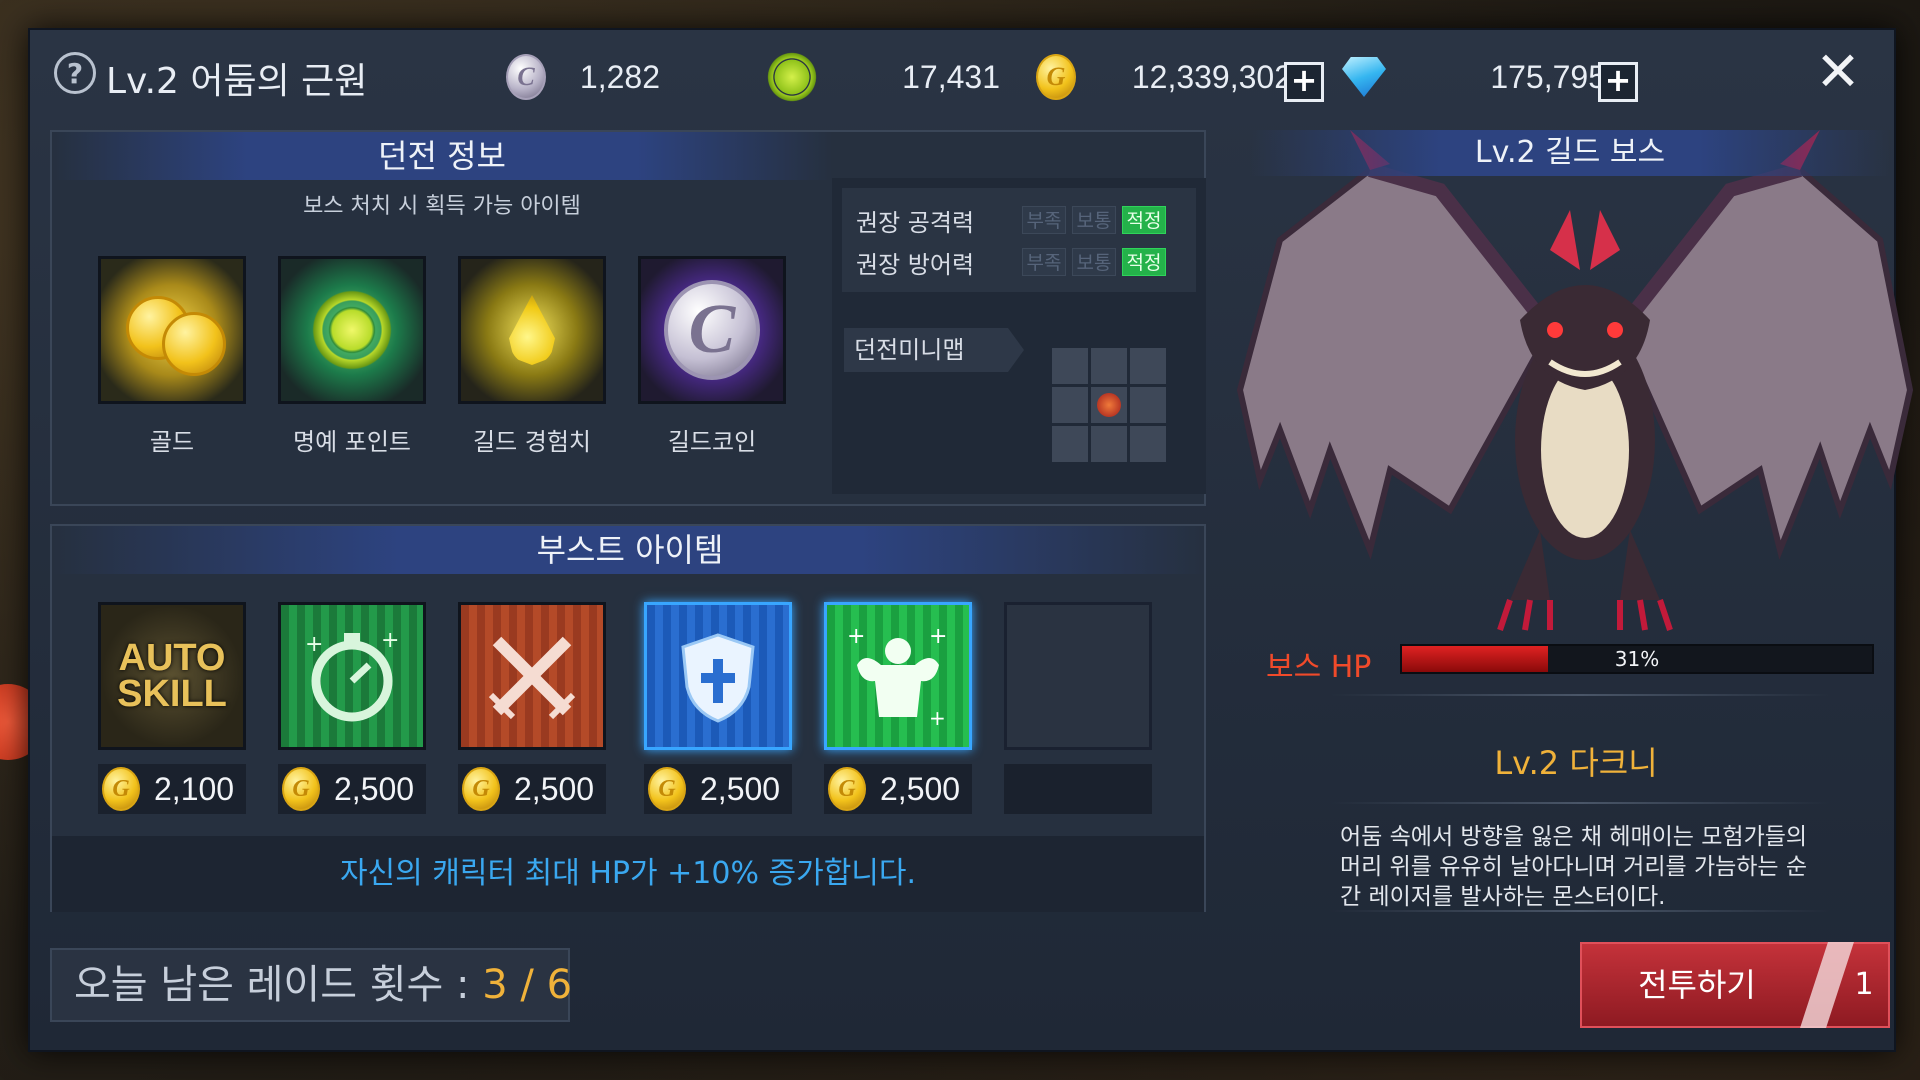  Describe the element at coordinates (532, 442) in the screenshot. I see `drop-label-guild-exp: 길드 경험치` at that location.